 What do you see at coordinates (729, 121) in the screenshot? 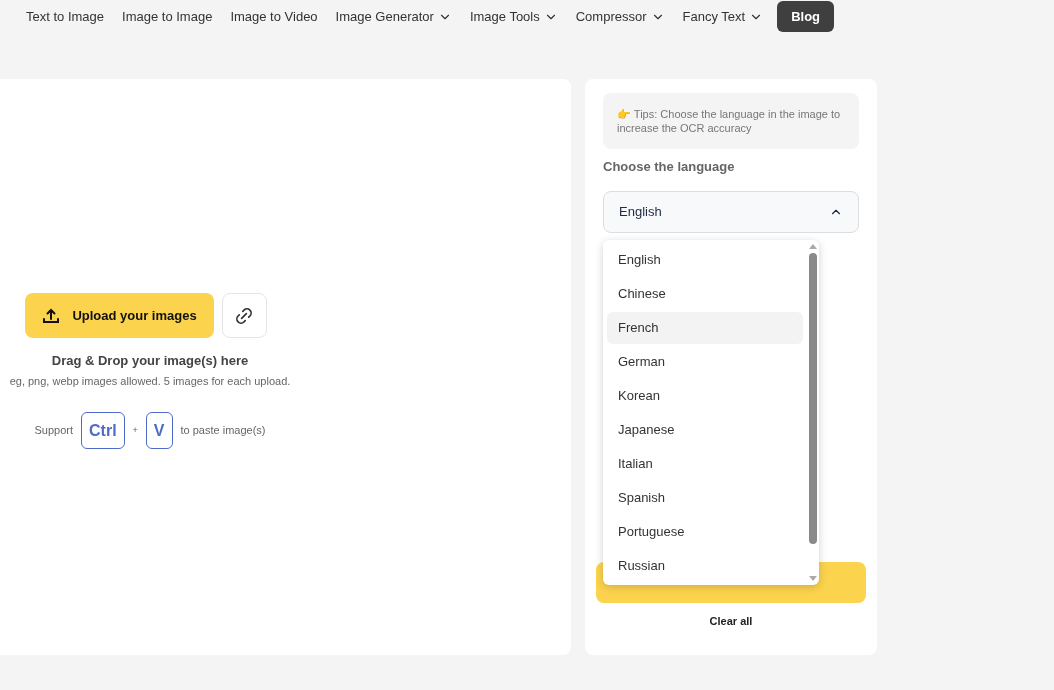
I see `tips-text: 👉 Tips: Choose the language in the image to increase the OCR accuracy` at bounding box center [729, 121].